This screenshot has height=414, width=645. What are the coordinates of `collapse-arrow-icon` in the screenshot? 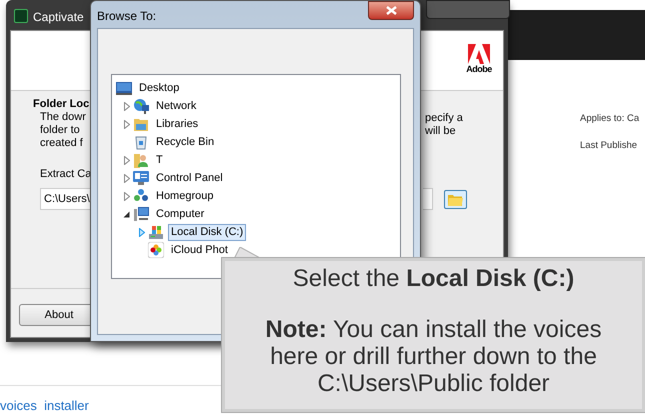 It's located at (126, 214).